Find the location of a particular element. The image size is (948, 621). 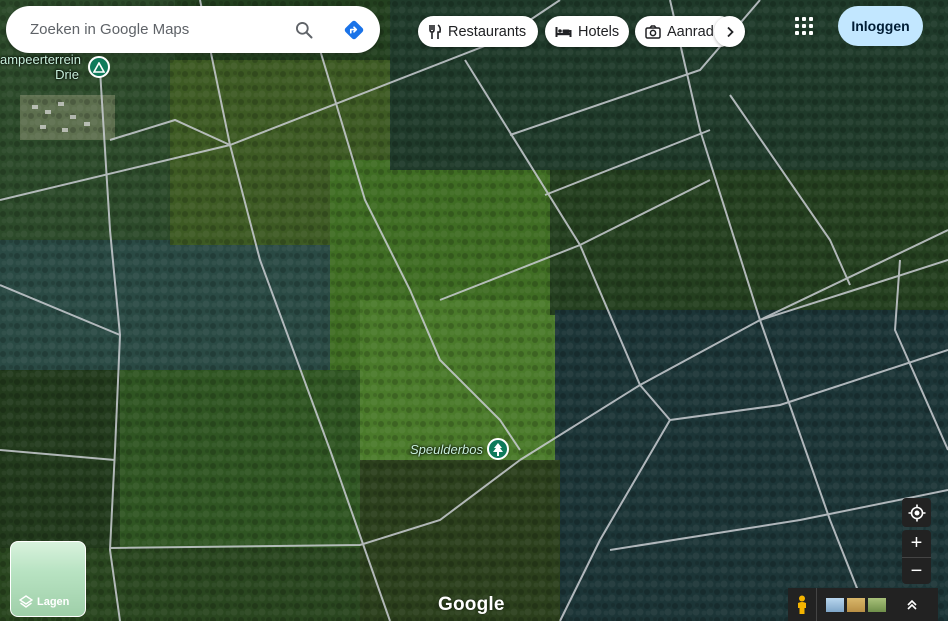

zoom-out-button: − is located at coordinates (916, 570).